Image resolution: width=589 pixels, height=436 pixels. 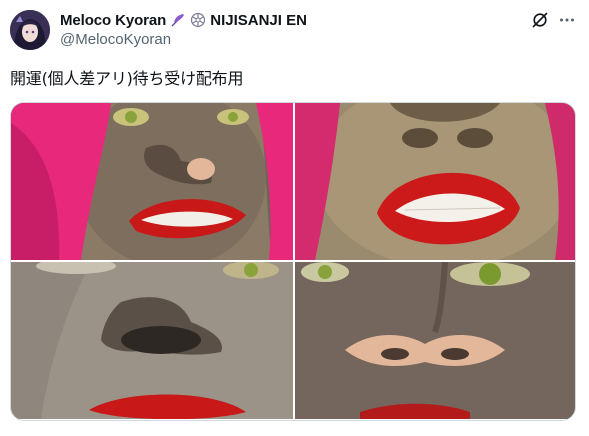 I want to click on grok-icon, so click(x=540, y=20).